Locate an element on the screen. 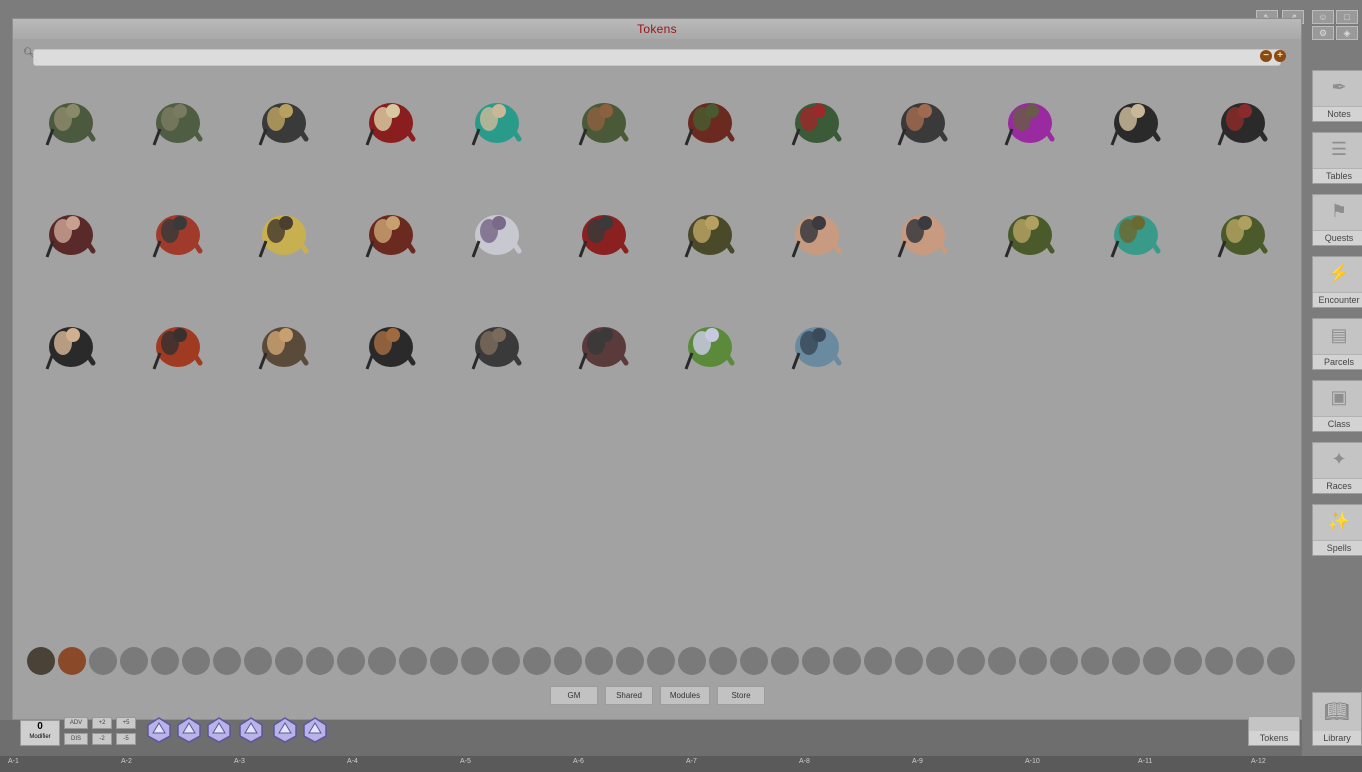 This screenshot has height=772, width=1362. d6-die-icon is located at coordinates (285, 730).